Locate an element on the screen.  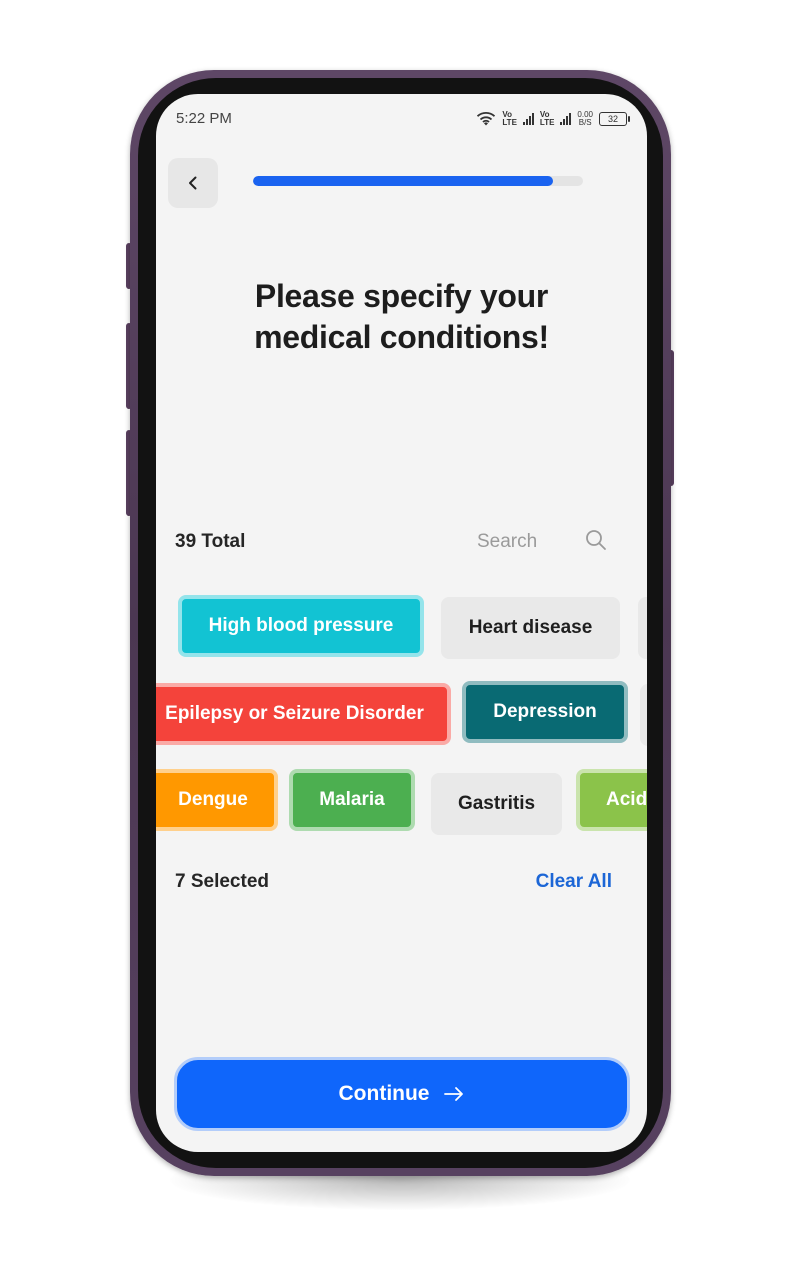
volte-icon-1: Vo LTE is located at coordinates (509, 118).